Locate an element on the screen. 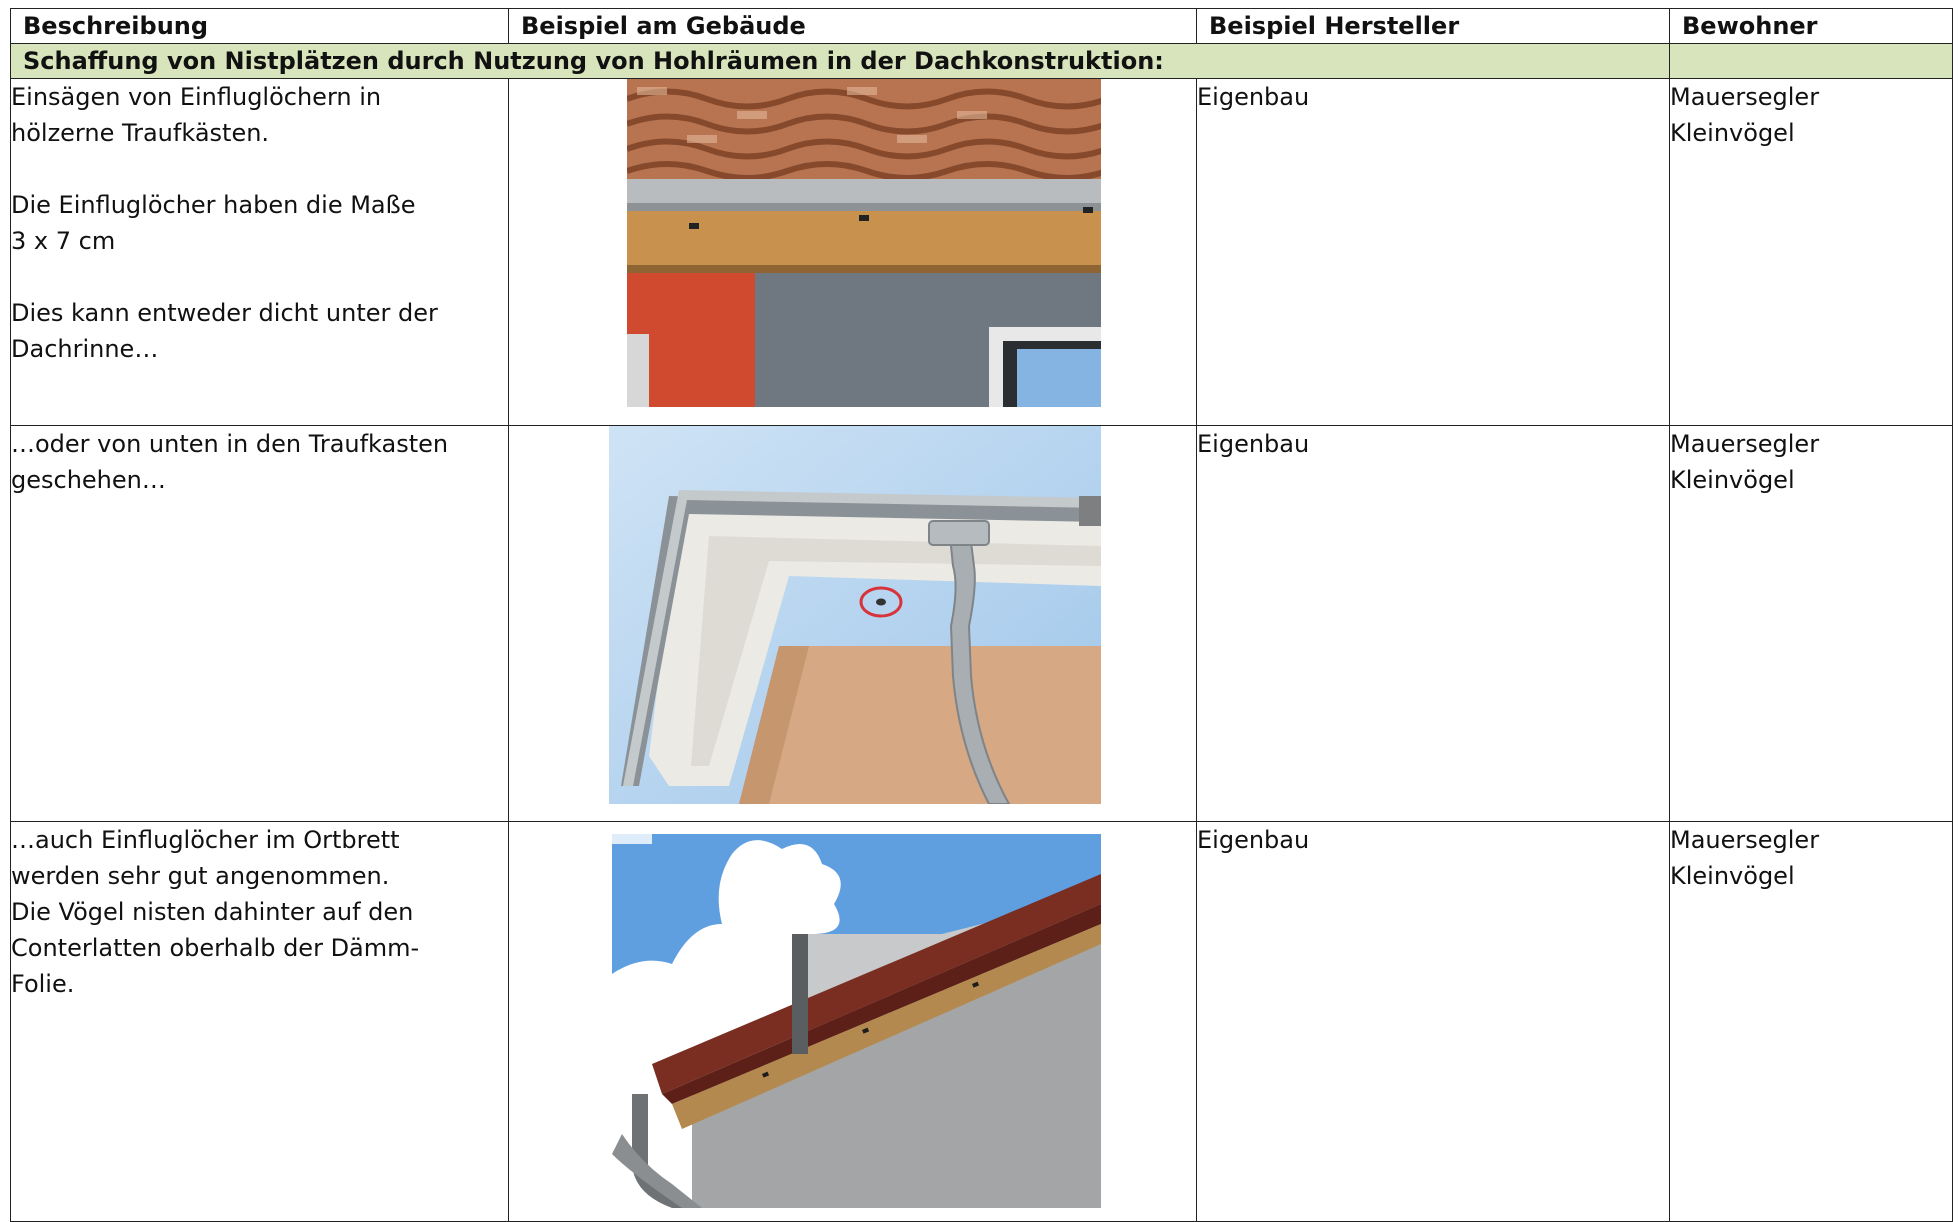  header-description: Beschreibung is located at coordinates (259, 26).